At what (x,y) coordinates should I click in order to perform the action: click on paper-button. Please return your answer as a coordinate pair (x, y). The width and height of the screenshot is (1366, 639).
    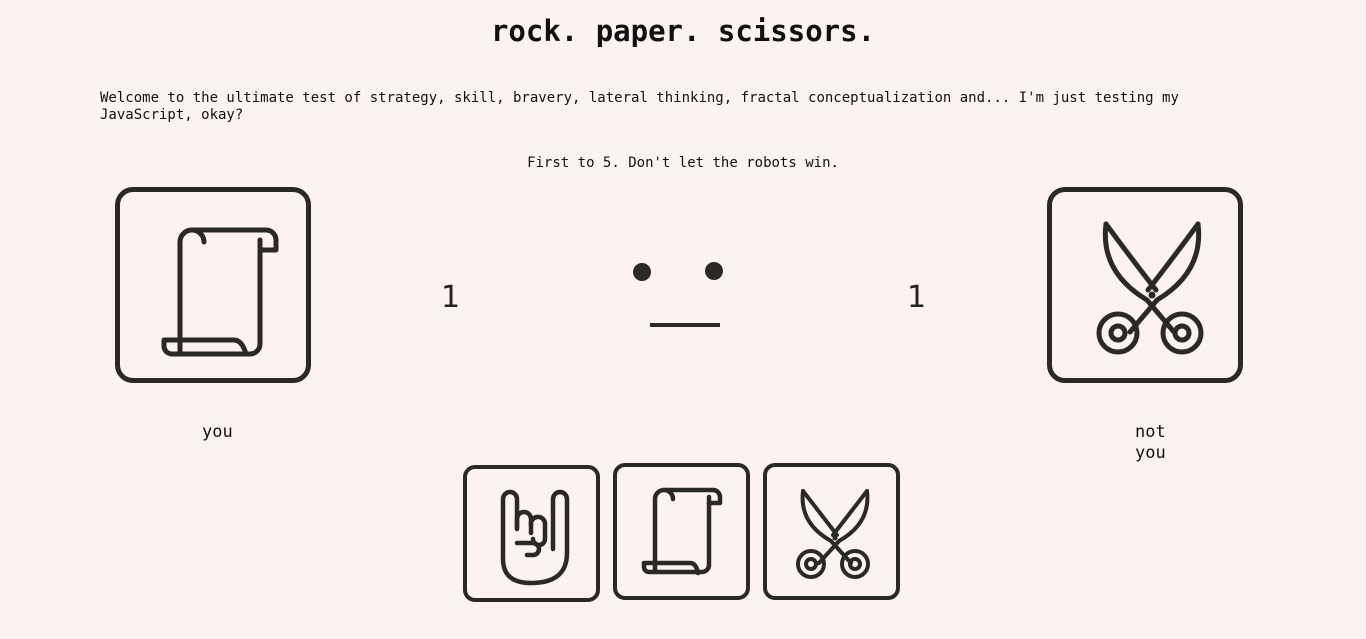
    Looking at the image, I should click on (681, 531).